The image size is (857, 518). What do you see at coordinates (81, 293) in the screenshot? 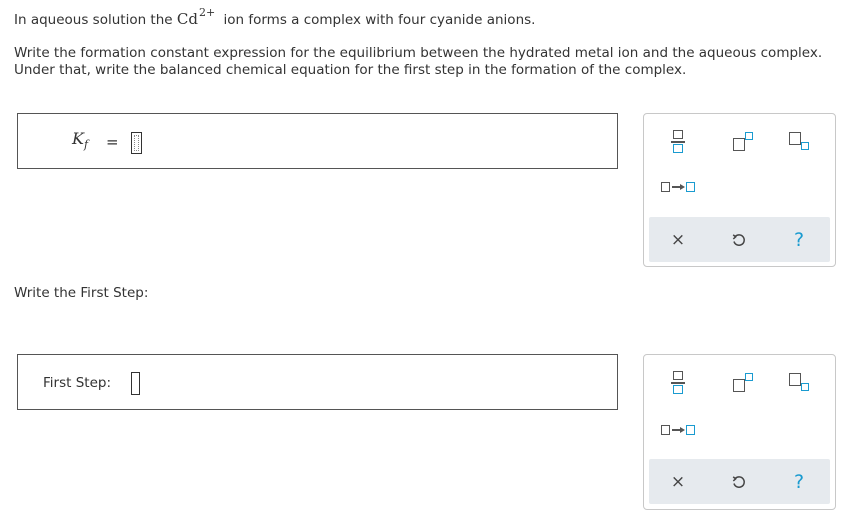
I see `first-step-prompt: Write the First Step:` at bounding box center [81, 293].